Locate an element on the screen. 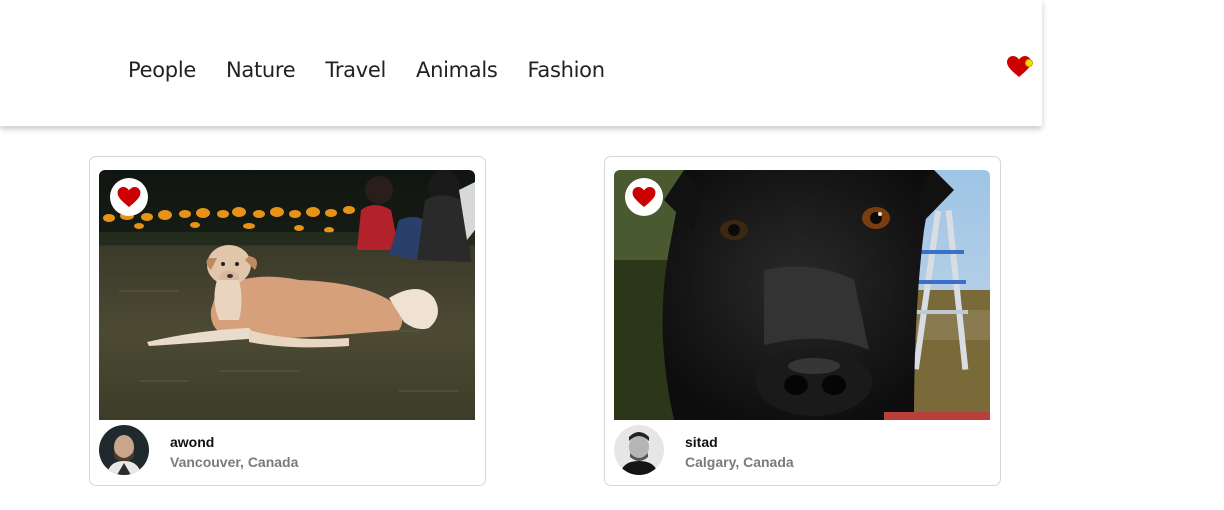 The width and height of the screenshot is (1224, 510). nav-item-animals: Animals is located at coordinates (457, 70).